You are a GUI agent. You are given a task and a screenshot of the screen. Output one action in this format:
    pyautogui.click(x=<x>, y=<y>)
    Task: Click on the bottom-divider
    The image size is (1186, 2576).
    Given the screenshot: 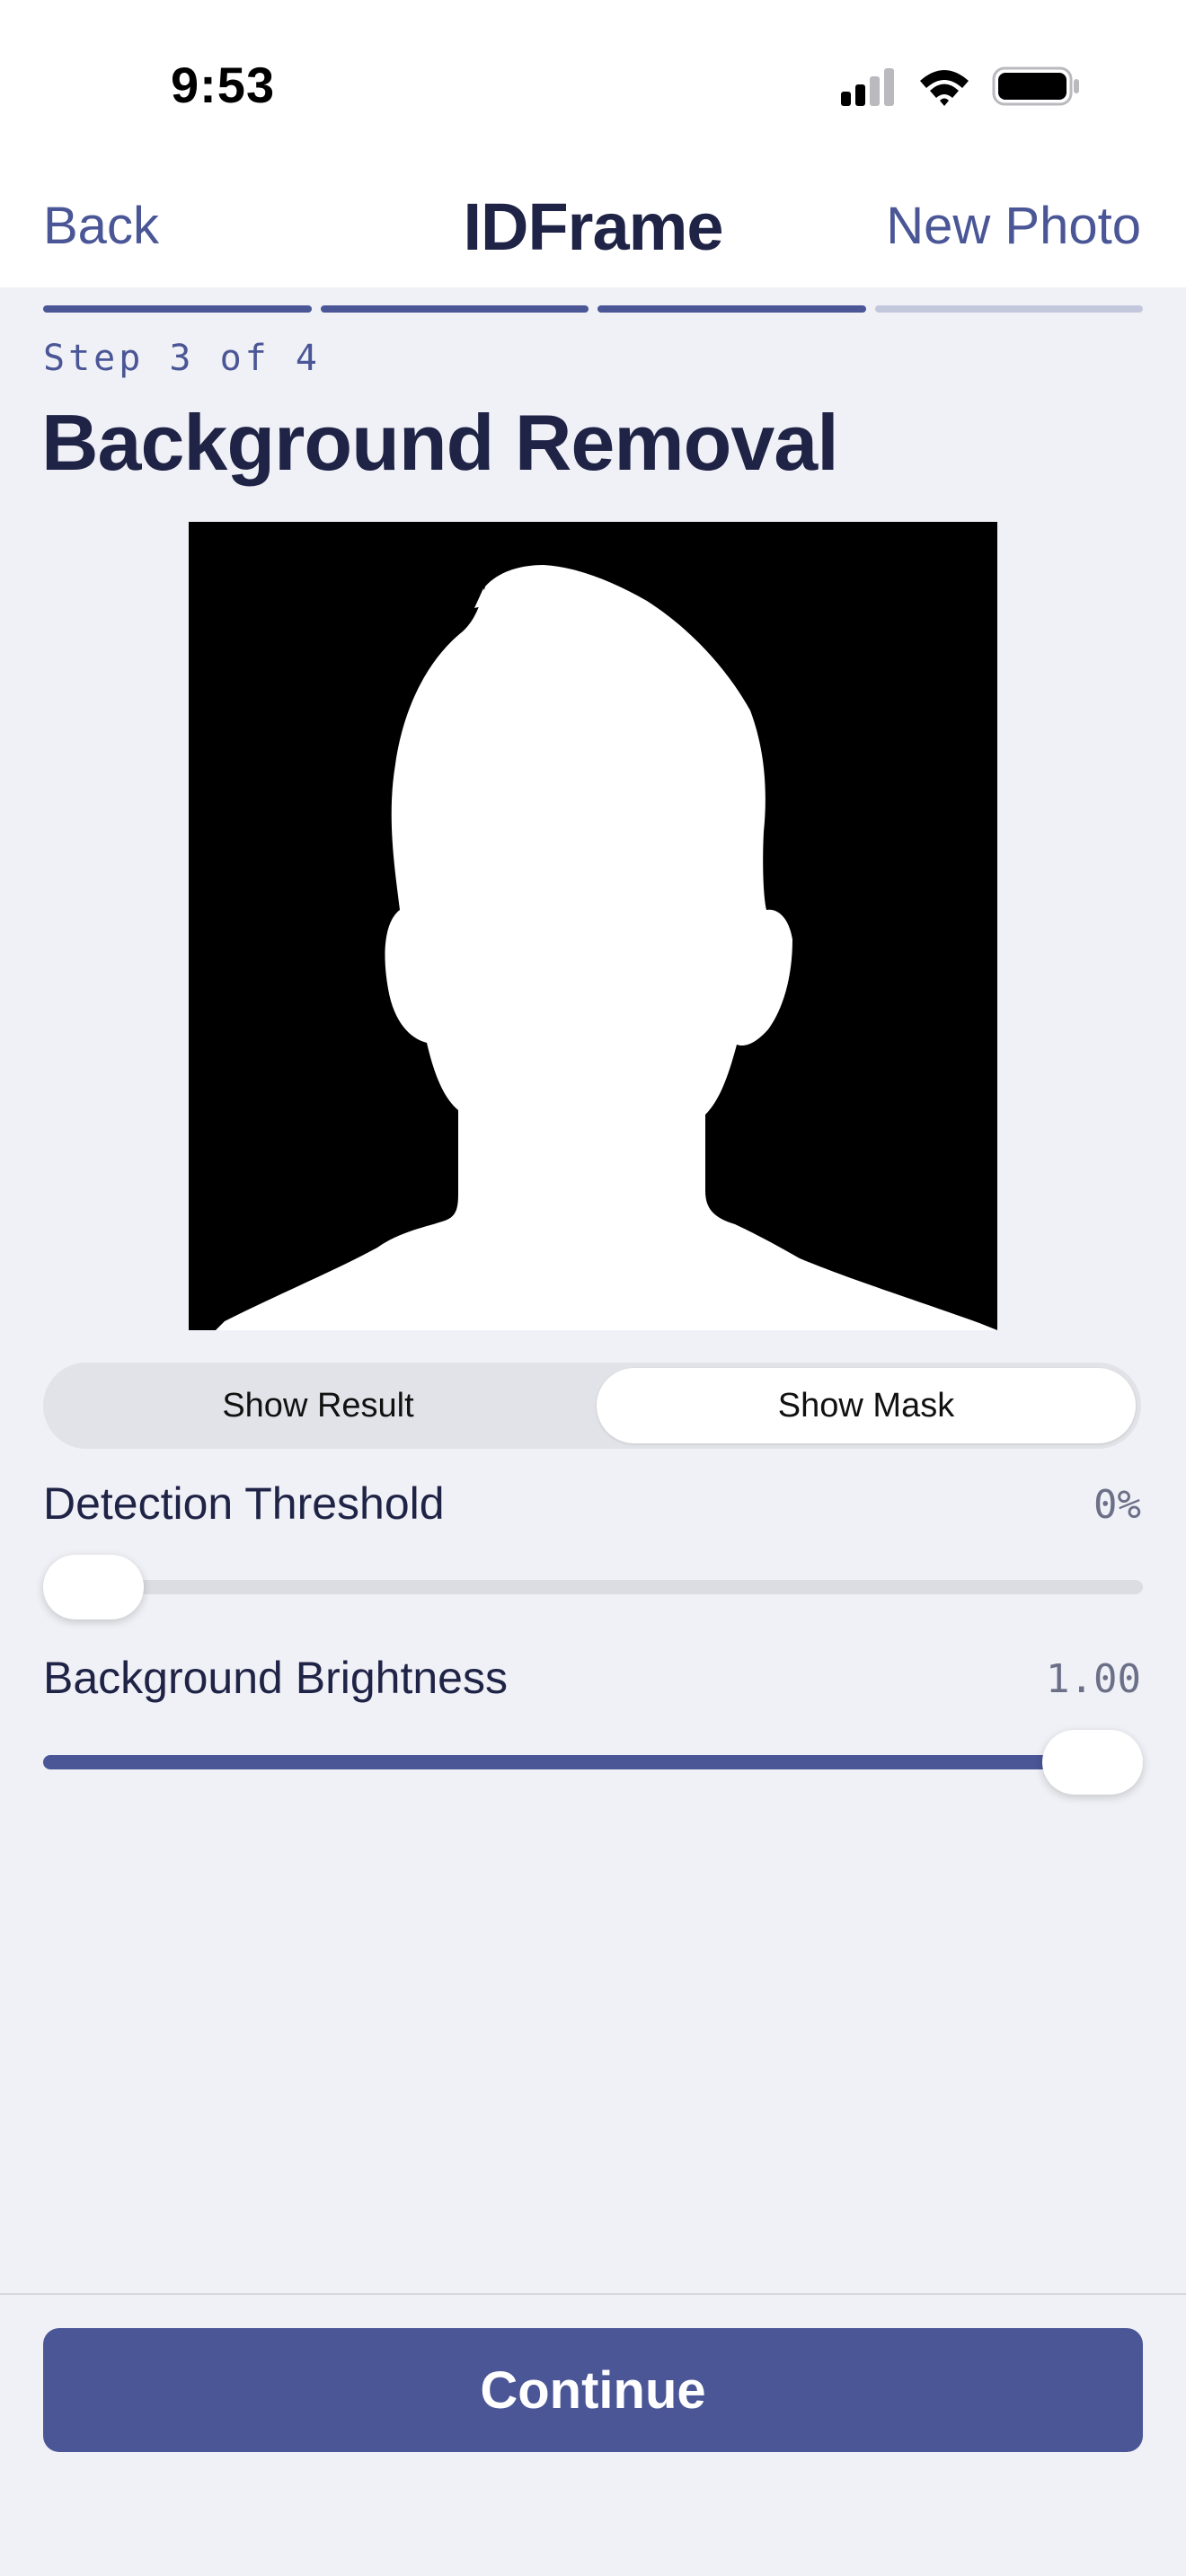 What is the action you would take?
    pyautogui.click(x=593, y=2294)
    